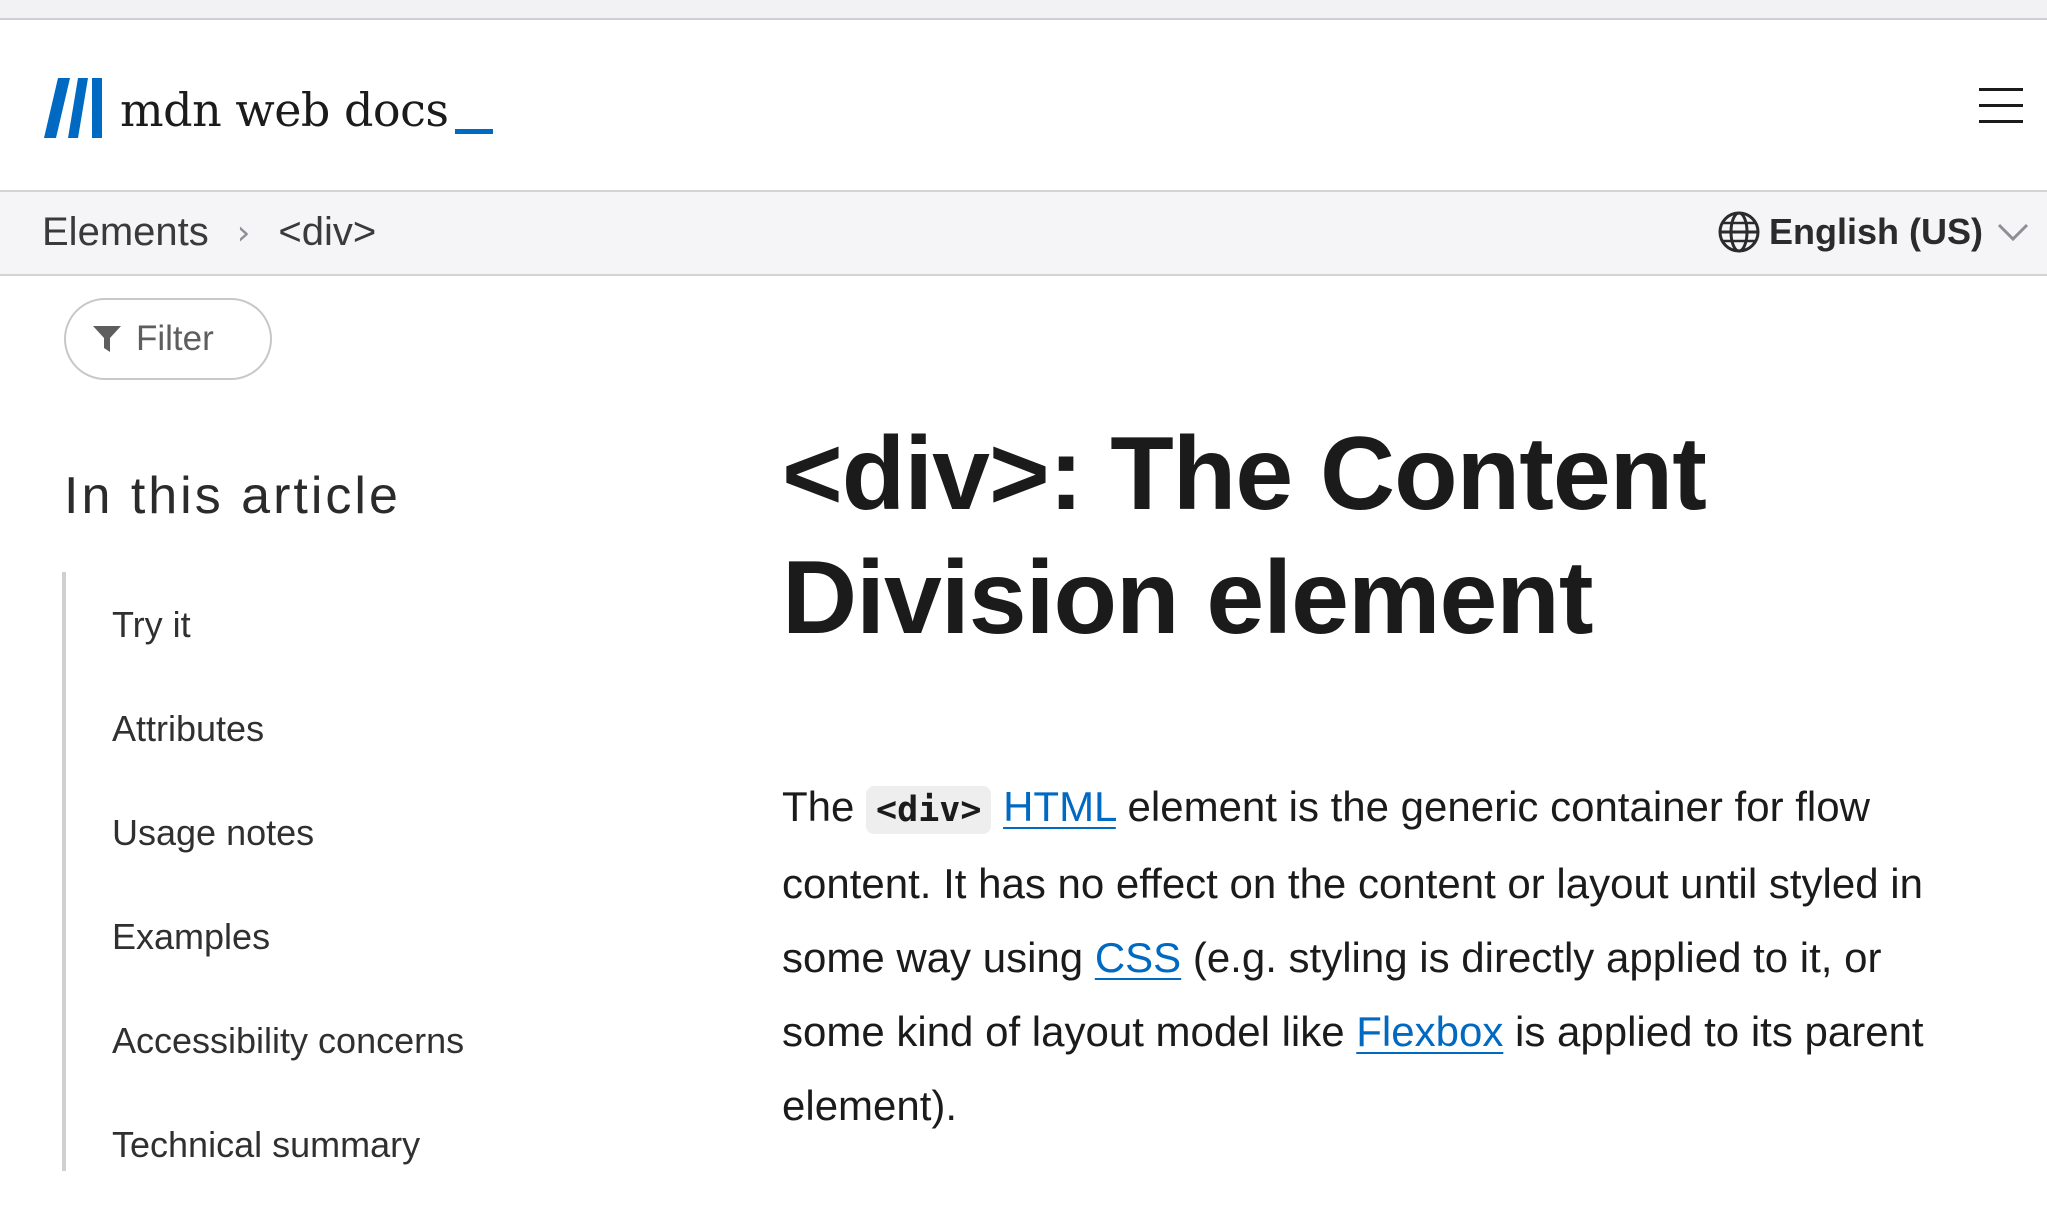 This screenshot has width=2047, height=1222. I want to click on toc-heading: In this article, so click(232, 496).